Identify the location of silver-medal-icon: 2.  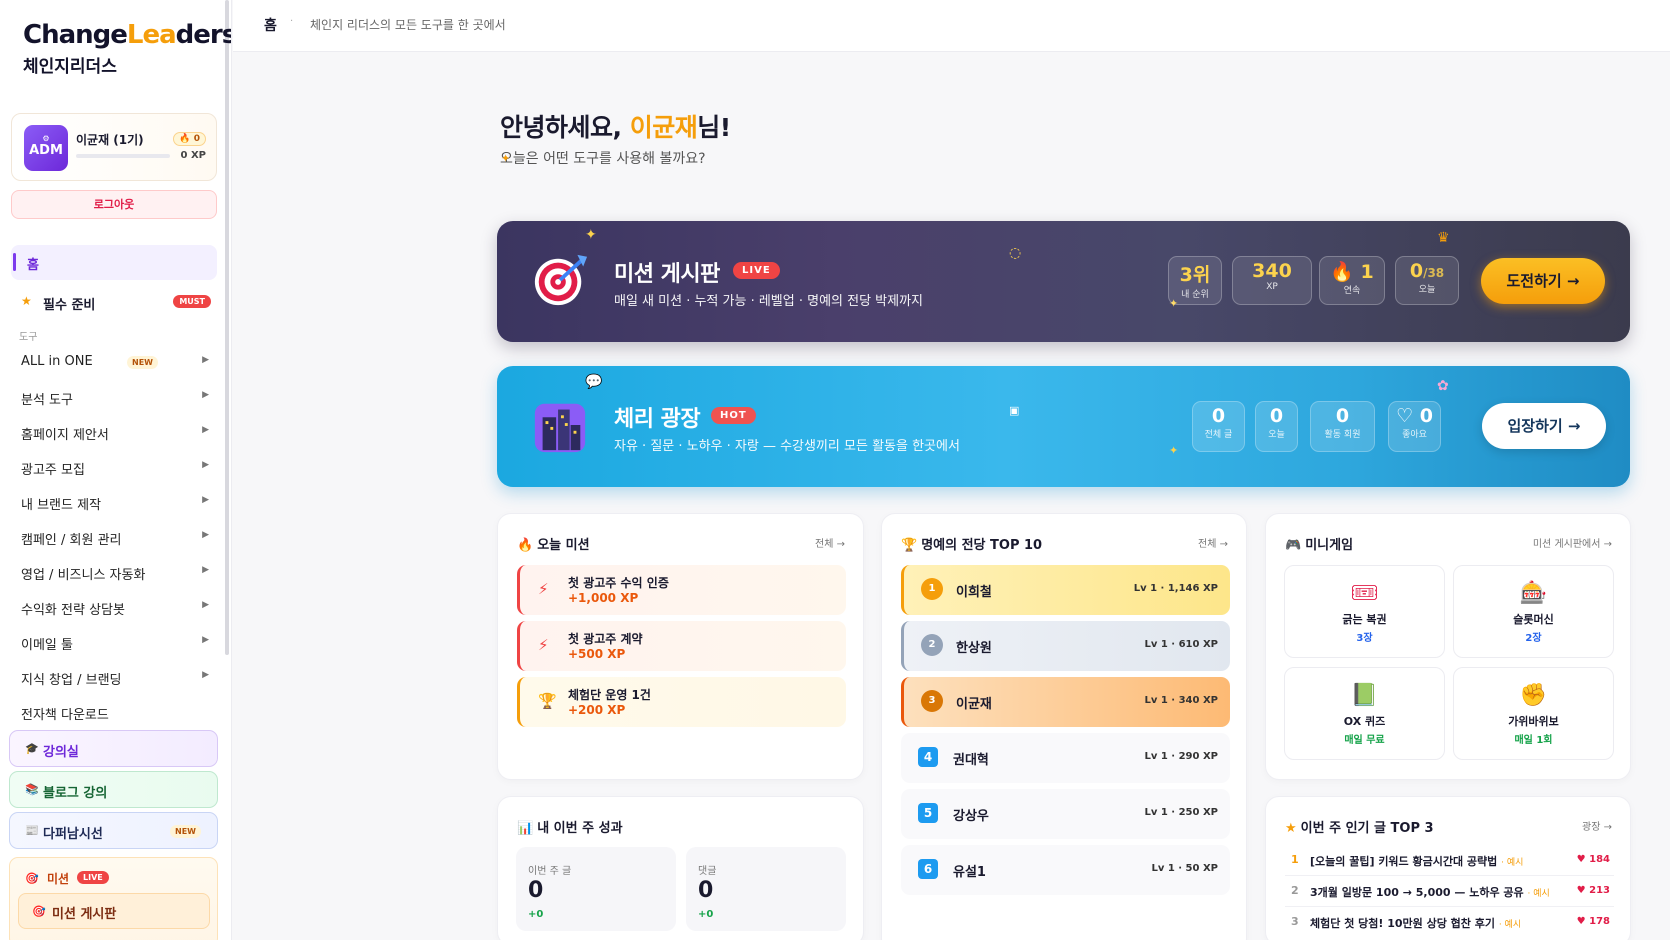
(932, 645).